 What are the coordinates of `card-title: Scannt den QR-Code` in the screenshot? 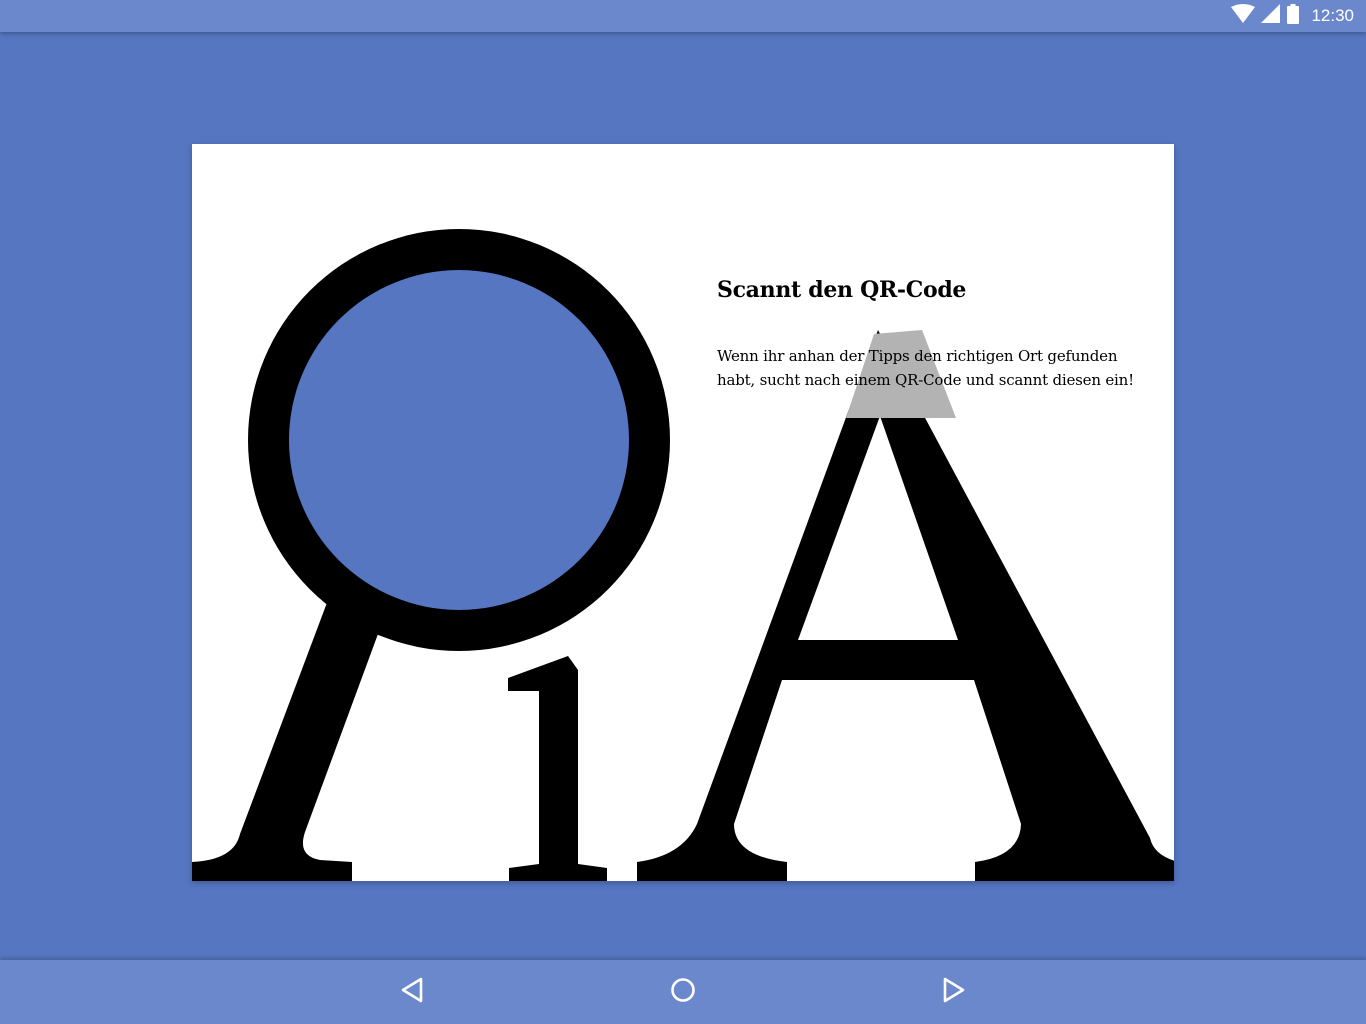 It's located at (842, 290).